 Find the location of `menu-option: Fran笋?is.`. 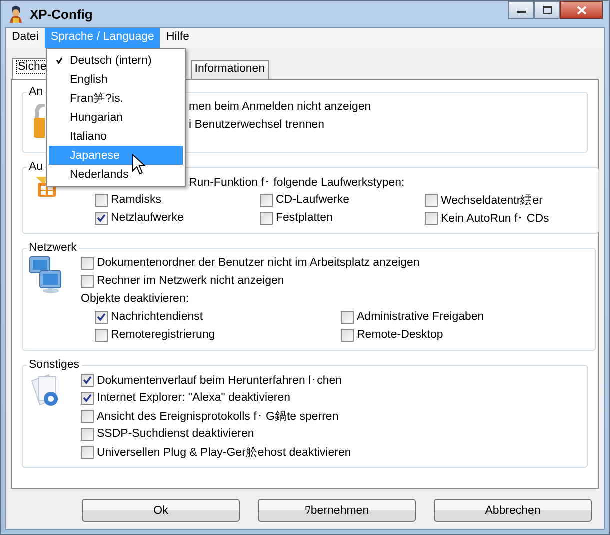

menu-option: Fran笋?is. is located at coordinates (116, 98).